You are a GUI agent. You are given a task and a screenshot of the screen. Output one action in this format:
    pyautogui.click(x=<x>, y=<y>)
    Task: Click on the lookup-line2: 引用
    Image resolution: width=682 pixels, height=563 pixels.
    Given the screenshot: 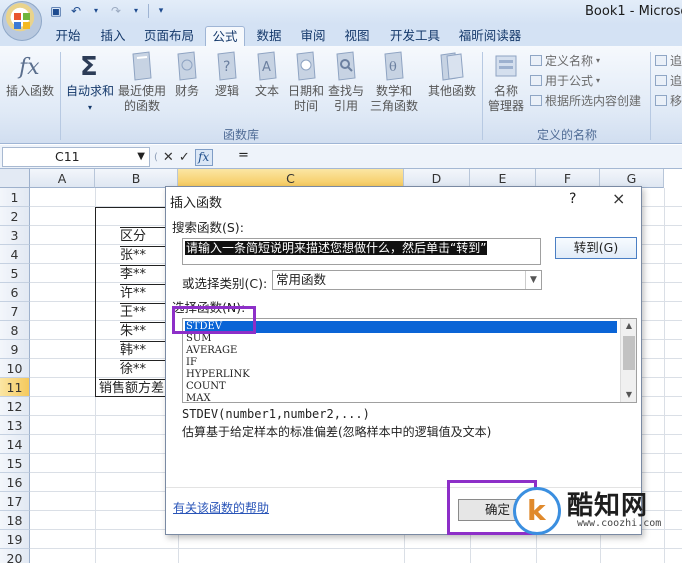 What is the action you would take?
    pyautogui.click(x=345, y=106)
    